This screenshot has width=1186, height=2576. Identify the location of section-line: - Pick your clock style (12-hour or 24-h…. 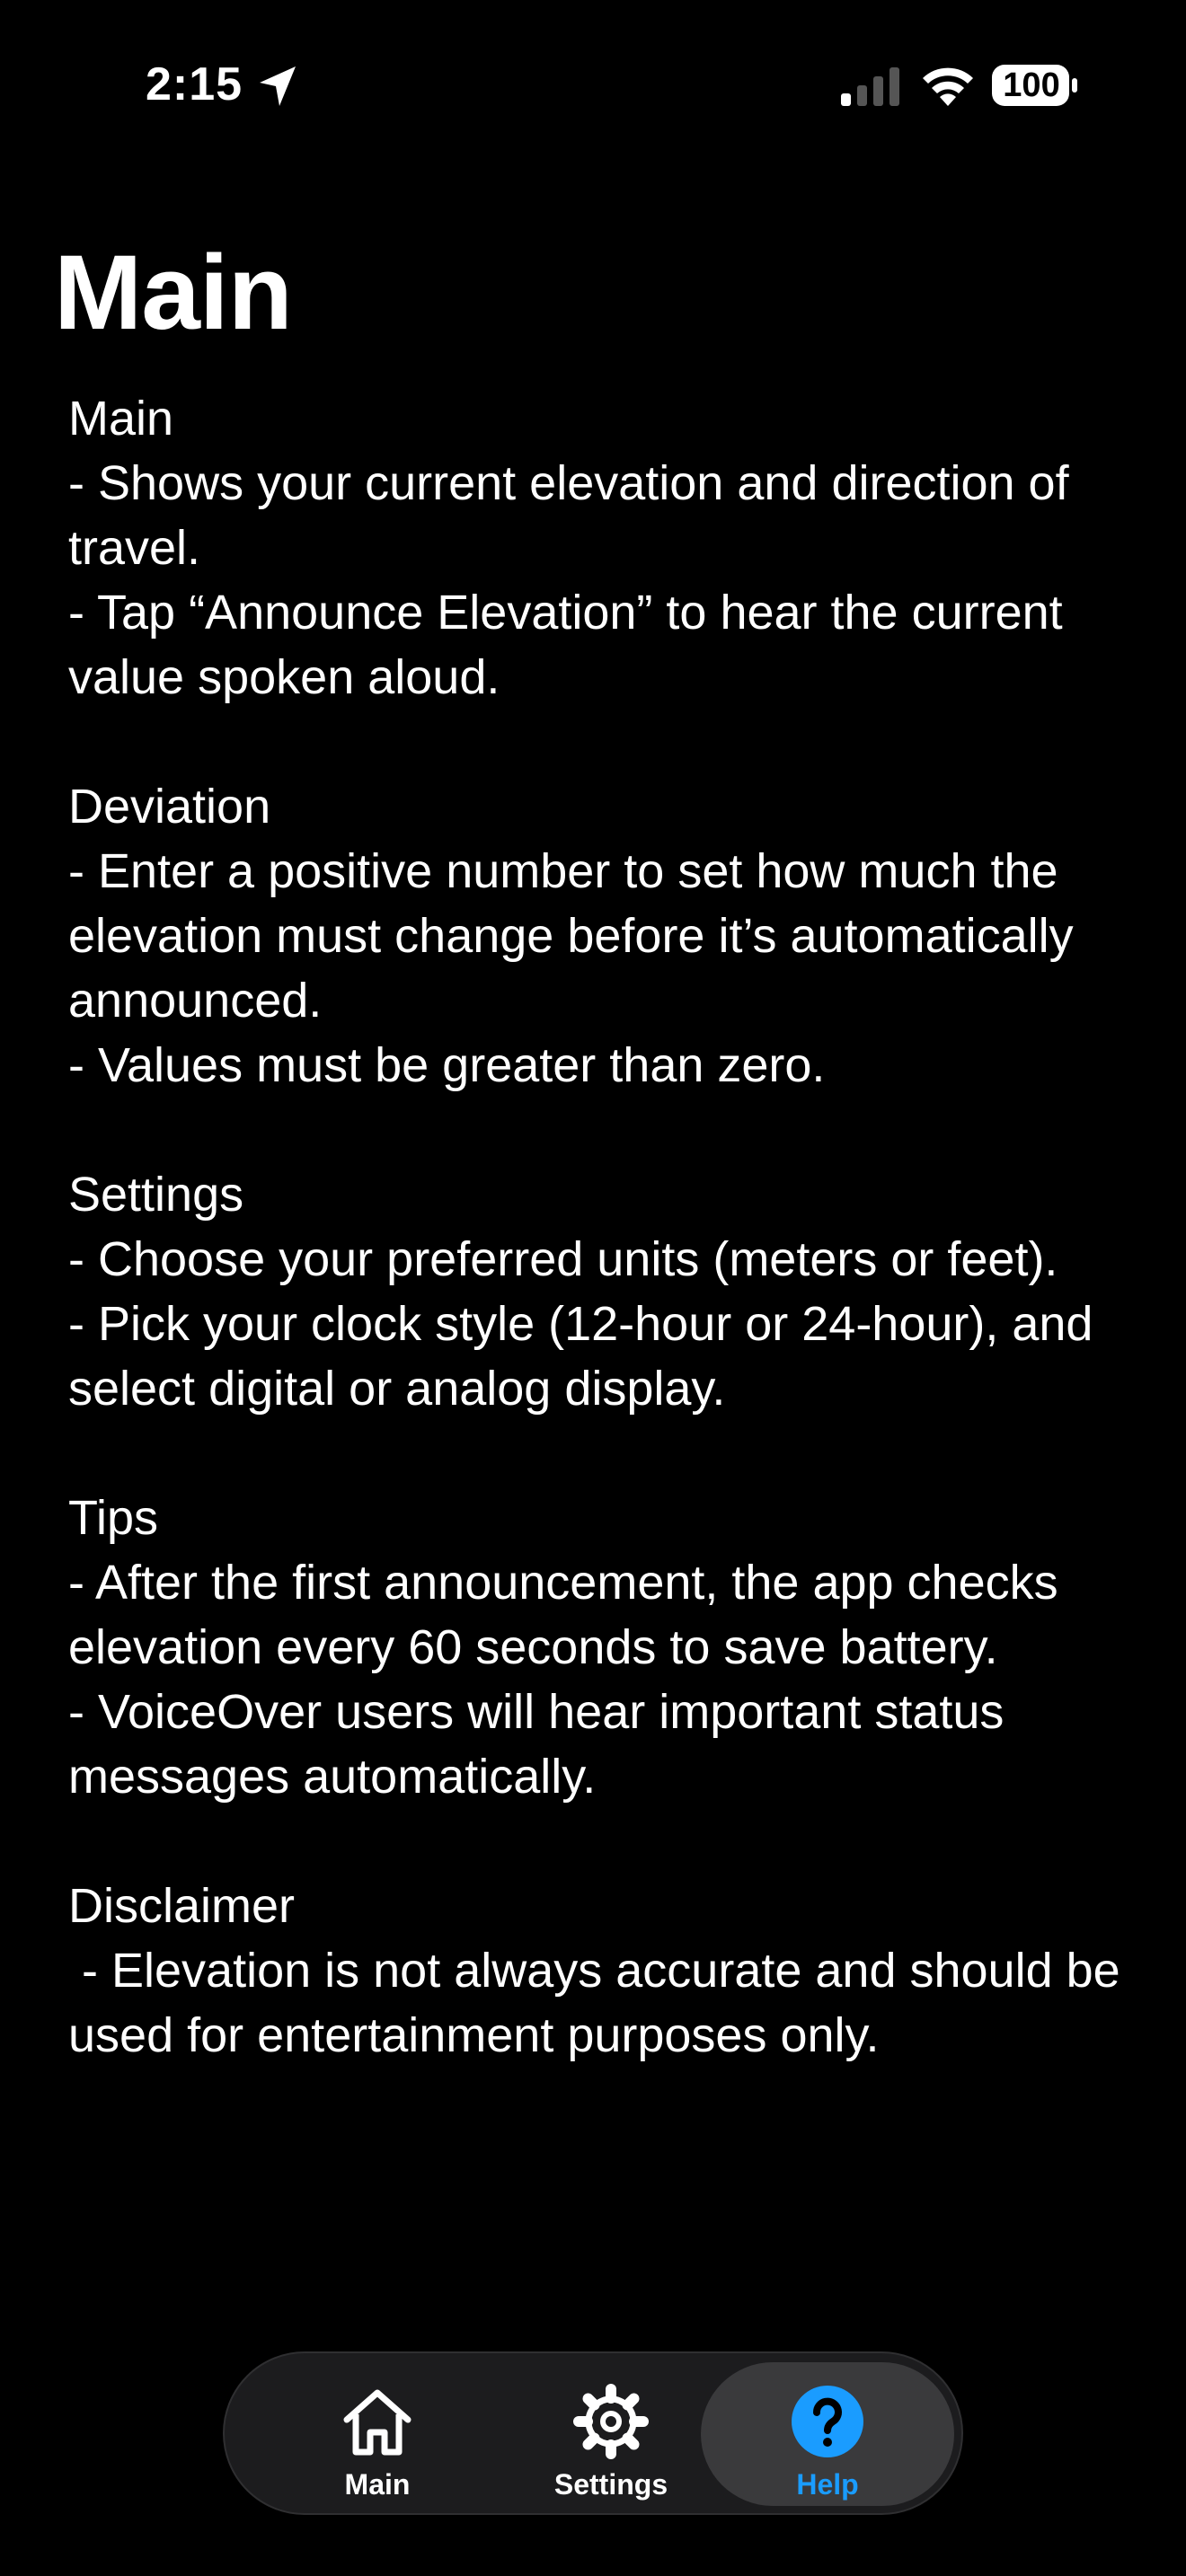
(580, 1356).